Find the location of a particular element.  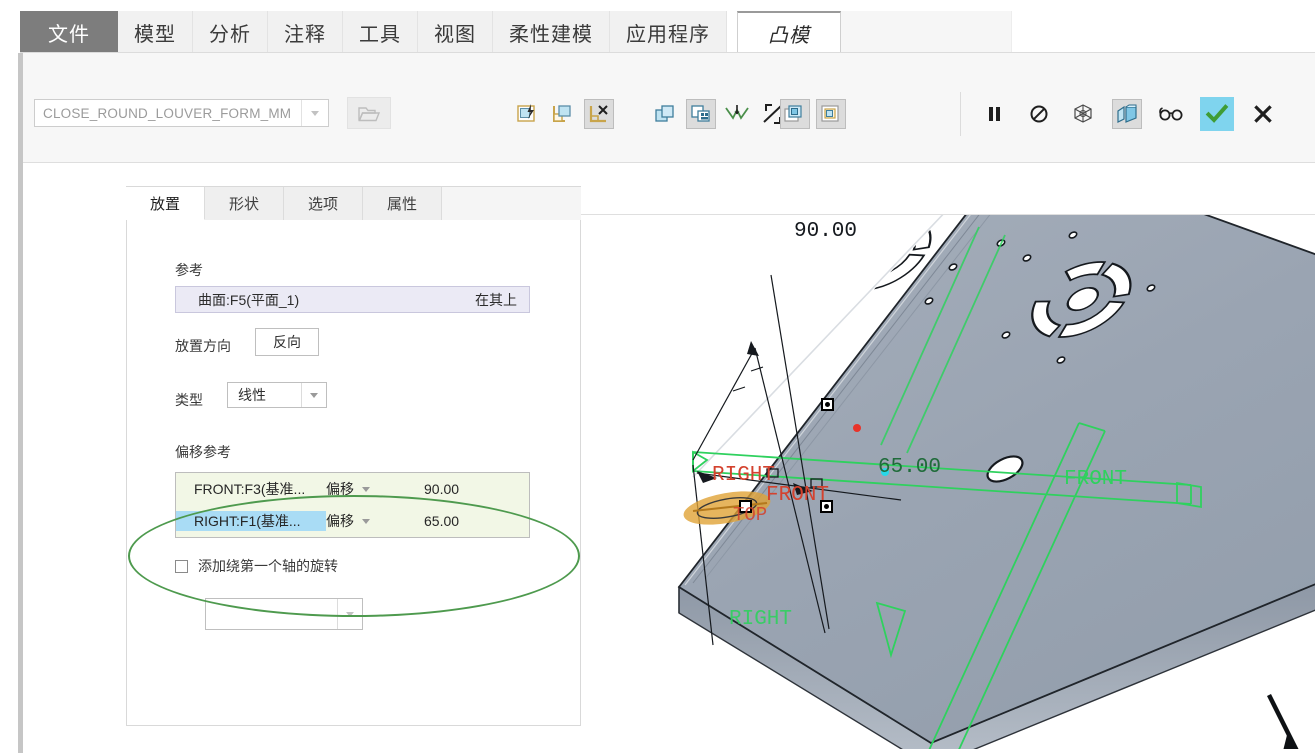

ribbon-tab-tools-label: 工具 is located at coordinates (380, 34).